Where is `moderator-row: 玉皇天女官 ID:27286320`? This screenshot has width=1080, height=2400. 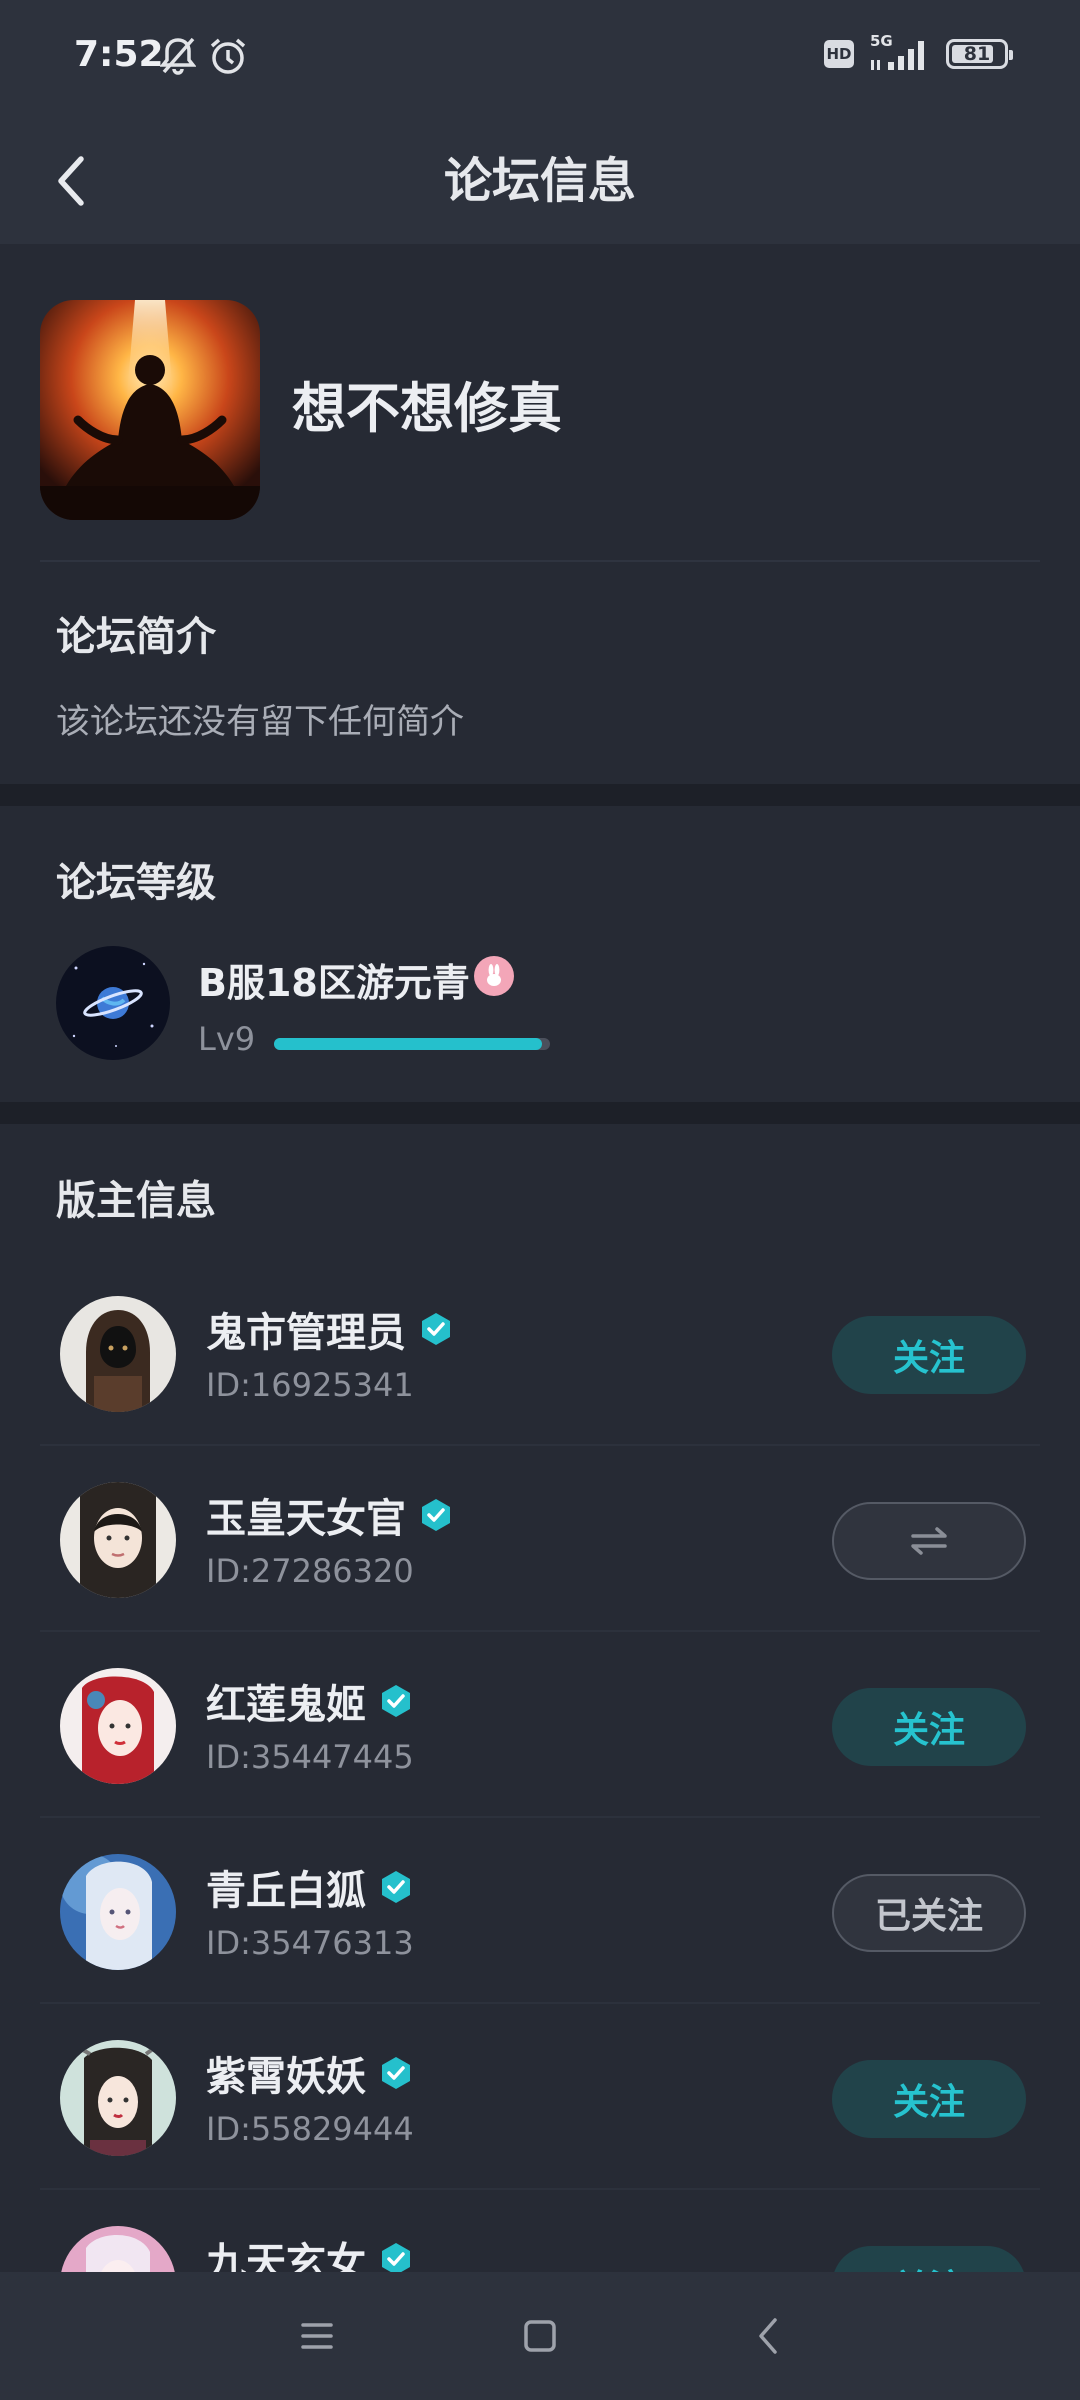
moderator-row: 玉皇天女官 ID:27286320 is located at coordinates (540, 1539).